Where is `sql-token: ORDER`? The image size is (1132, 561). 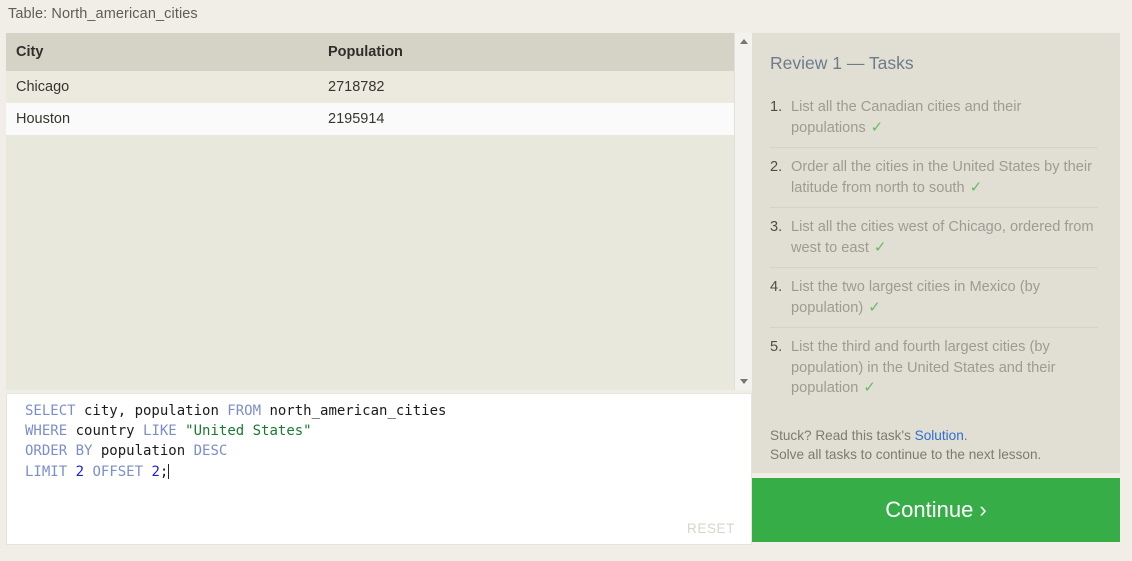
sql-token: ORDER is located at coordinates (46, 451).